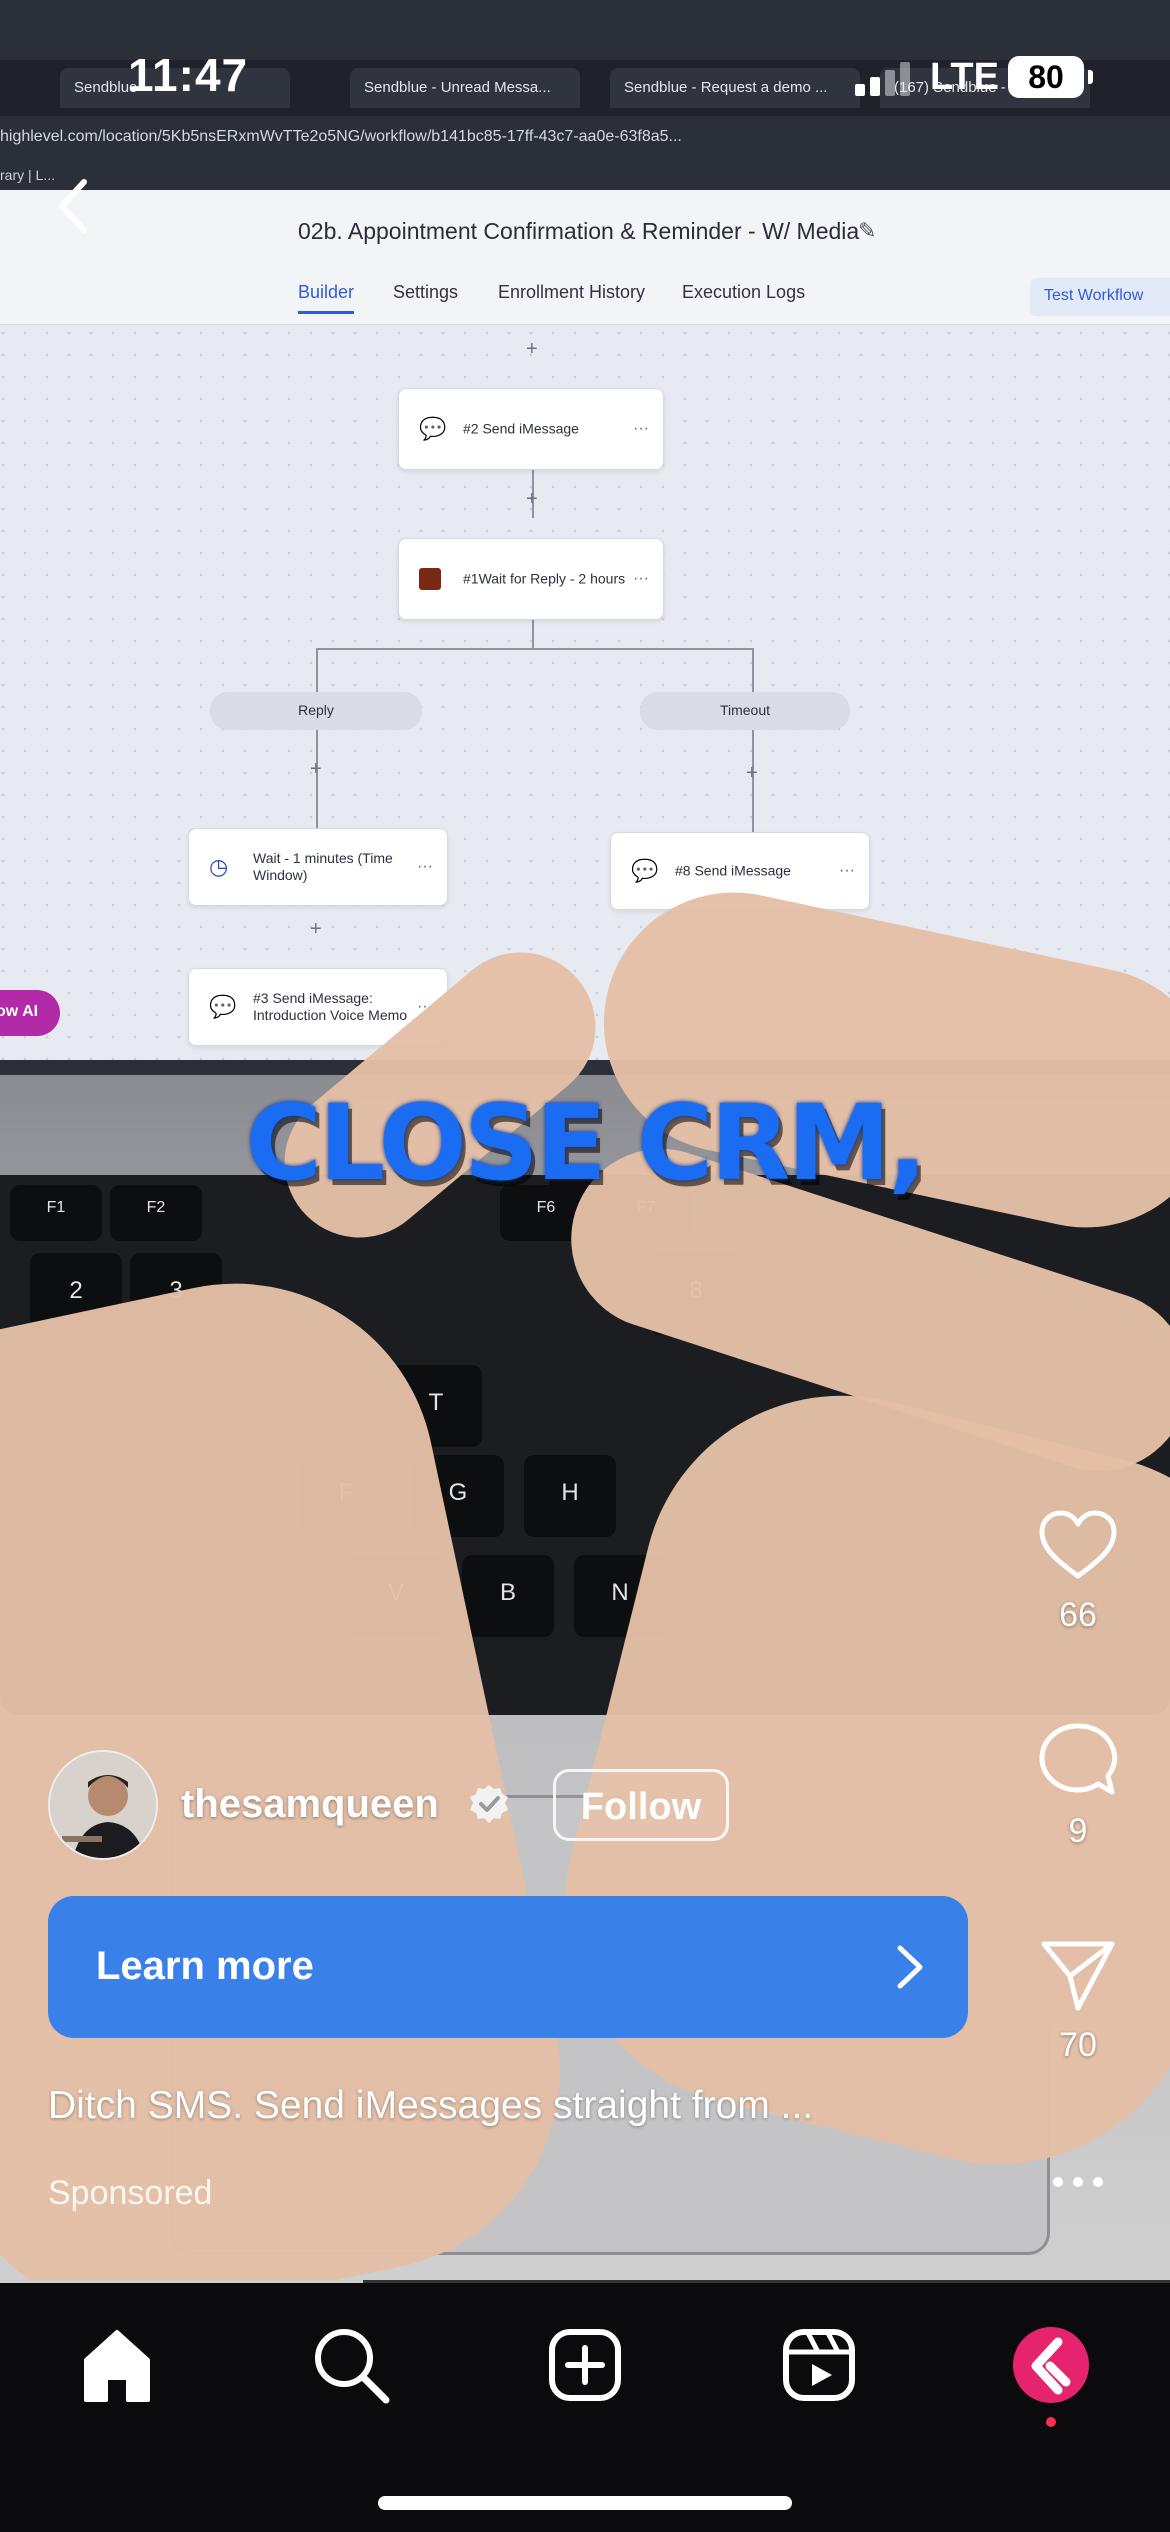 The height and width of the screenshot is (2532, 1170). Describe the element at coordinates (1078, 1975) in the screenshot. I see `send-icon` at that location.